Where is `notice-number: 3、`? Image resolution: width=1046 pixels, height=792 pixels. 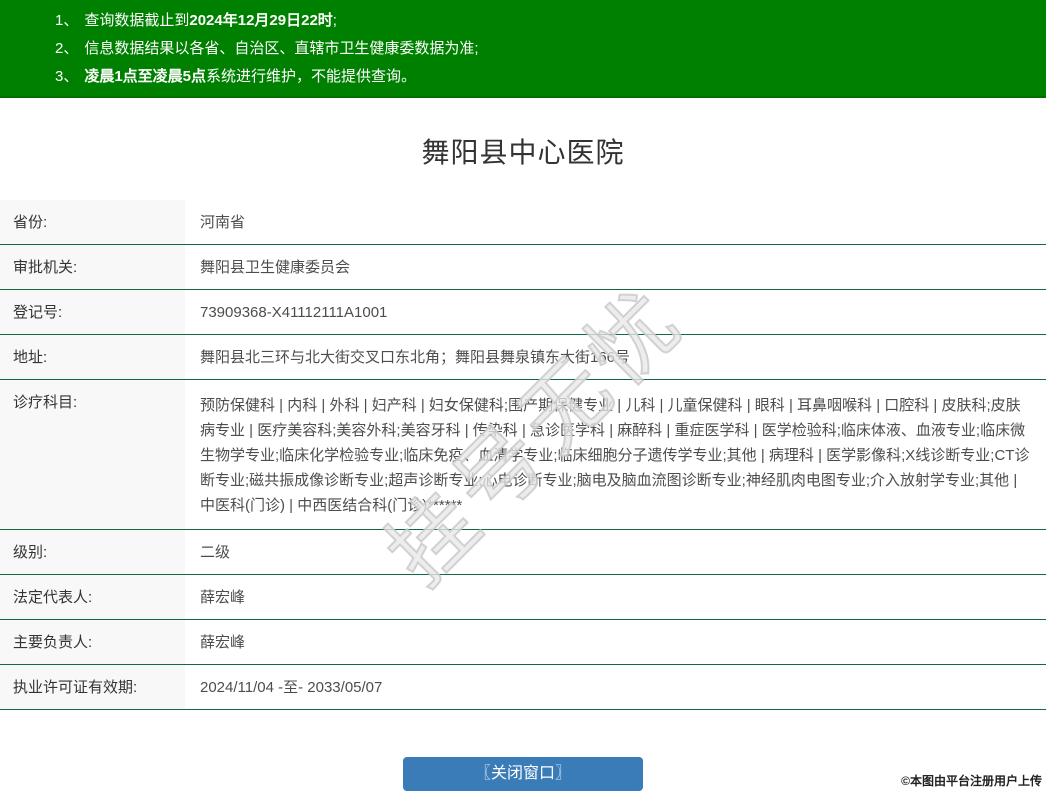
notice-number: 3、 is located at coordinates (67, 76).